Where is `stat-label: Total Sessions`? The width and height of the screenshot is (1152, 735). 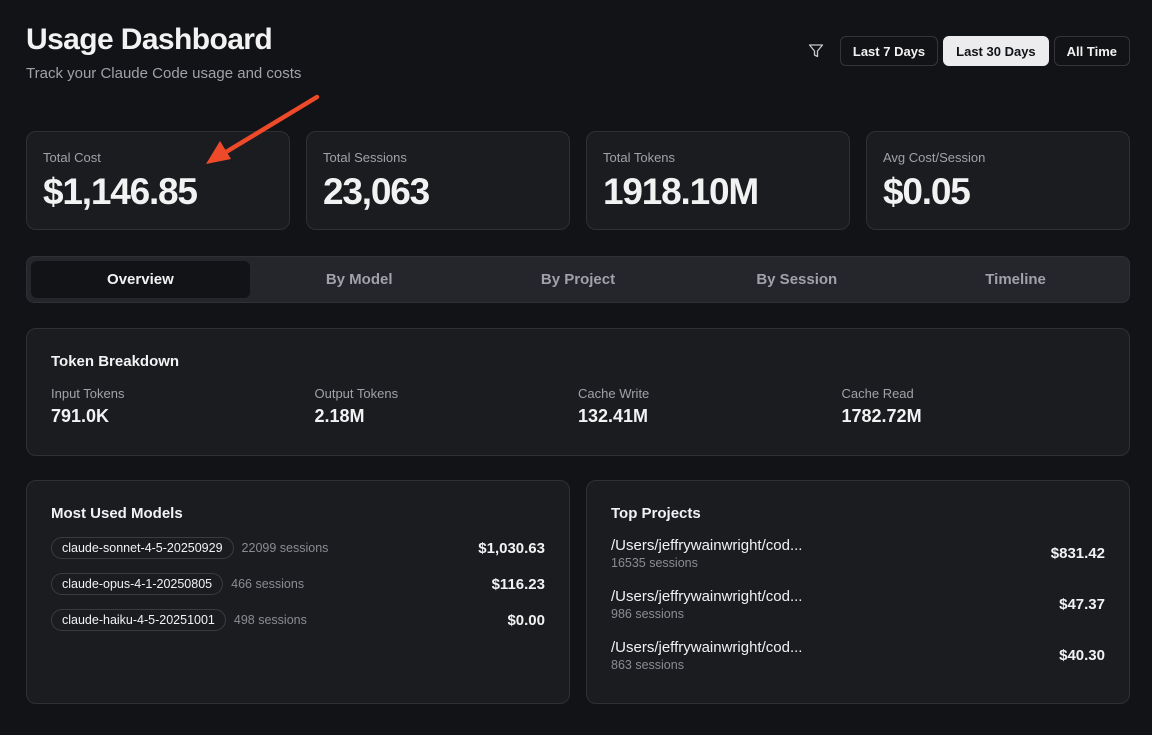
stat-label: Total Sessions is located at coordinates (365, 157).